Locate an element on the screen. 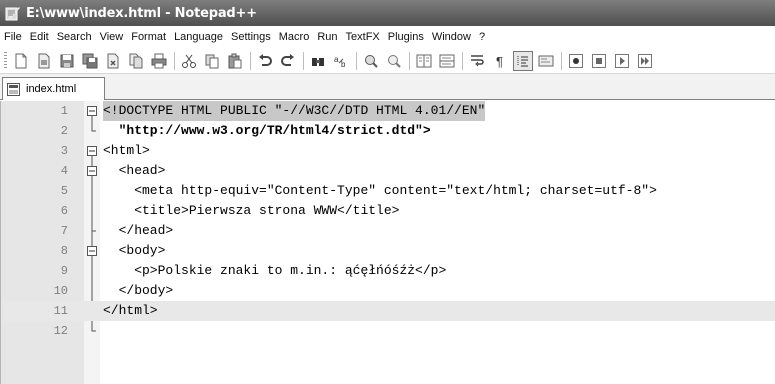 The height and width of the screenshot is (384, 775). line-10-body-close: </body> is located at coordinates (138, 290).